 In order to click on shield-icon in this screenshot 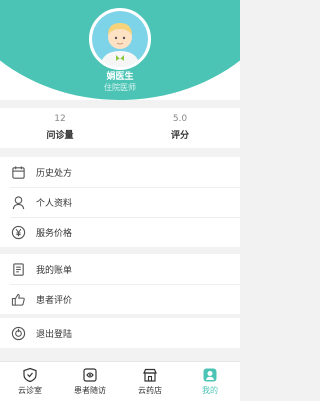, I will do `click(30, 375)`.